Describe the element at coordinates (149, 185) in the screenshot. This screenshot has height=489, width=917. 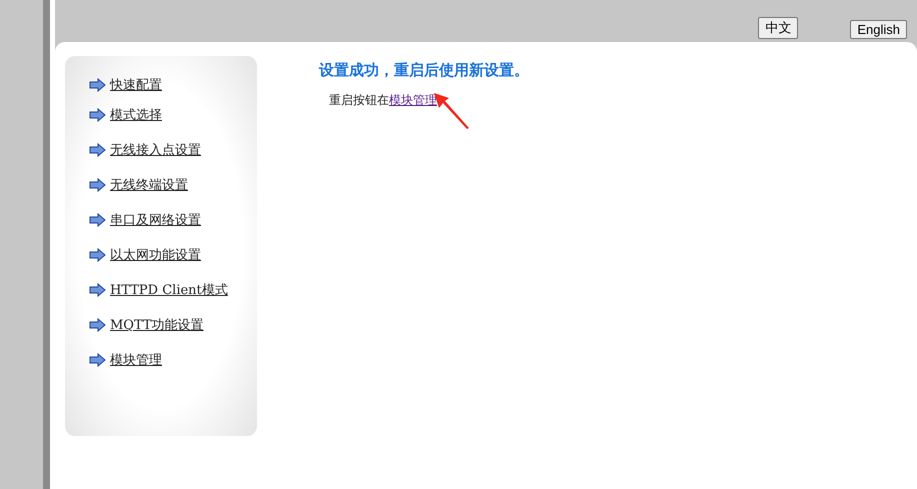
I see `menu-link: 无线终端设置` at that location.